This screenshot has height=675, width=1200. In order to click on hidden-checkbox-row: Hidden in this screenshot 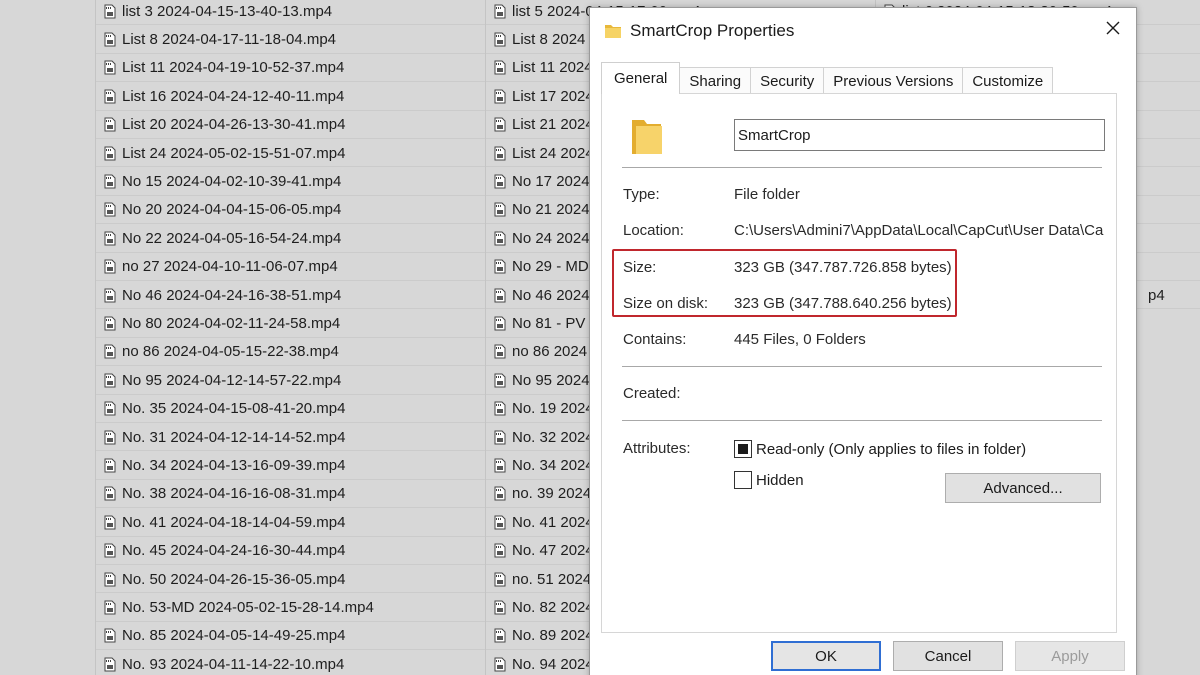, I will do `click(769, 480)`.